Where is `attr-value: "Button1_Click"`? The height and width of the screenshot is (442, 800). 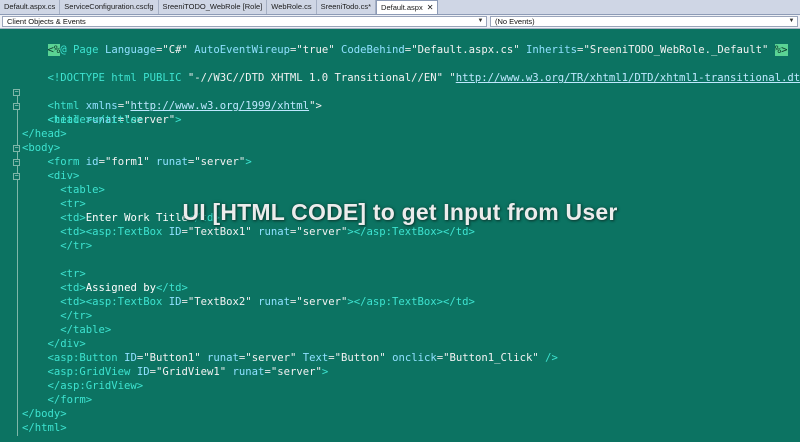
attr-value: "Button1_Click" is located at coordinates (491, 358).